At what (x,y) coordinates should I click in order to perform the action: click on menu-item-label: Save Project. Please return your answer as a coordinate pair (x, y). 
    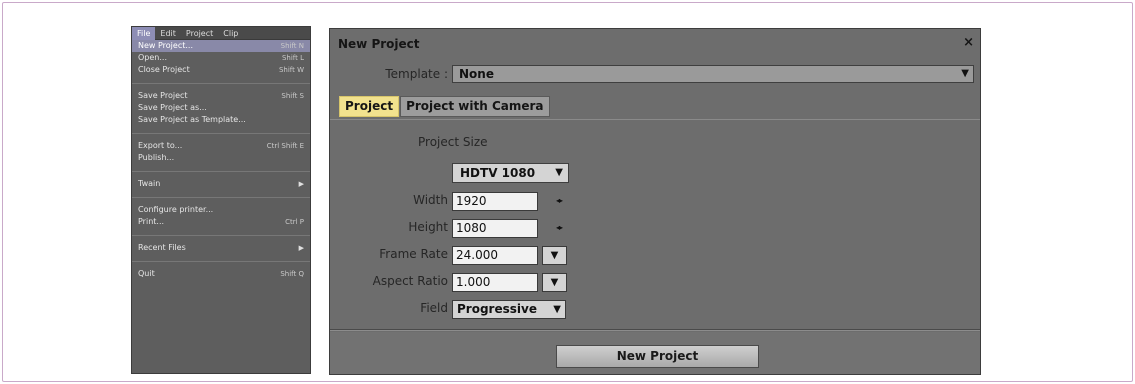
    Looking at the image, I should click on (163, 95).